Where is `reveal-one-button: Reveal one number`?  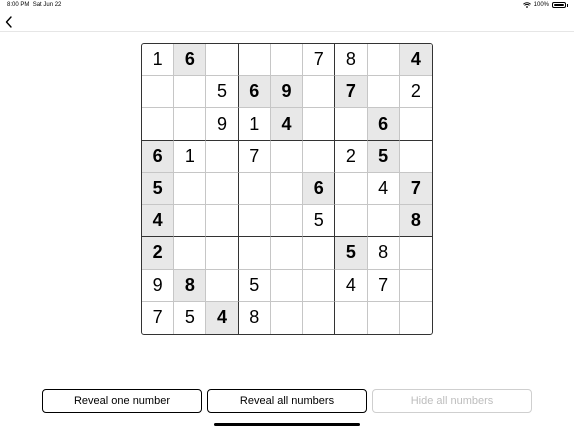 reveal-one-button: Reveal one number is located at coordinates (122, 401).